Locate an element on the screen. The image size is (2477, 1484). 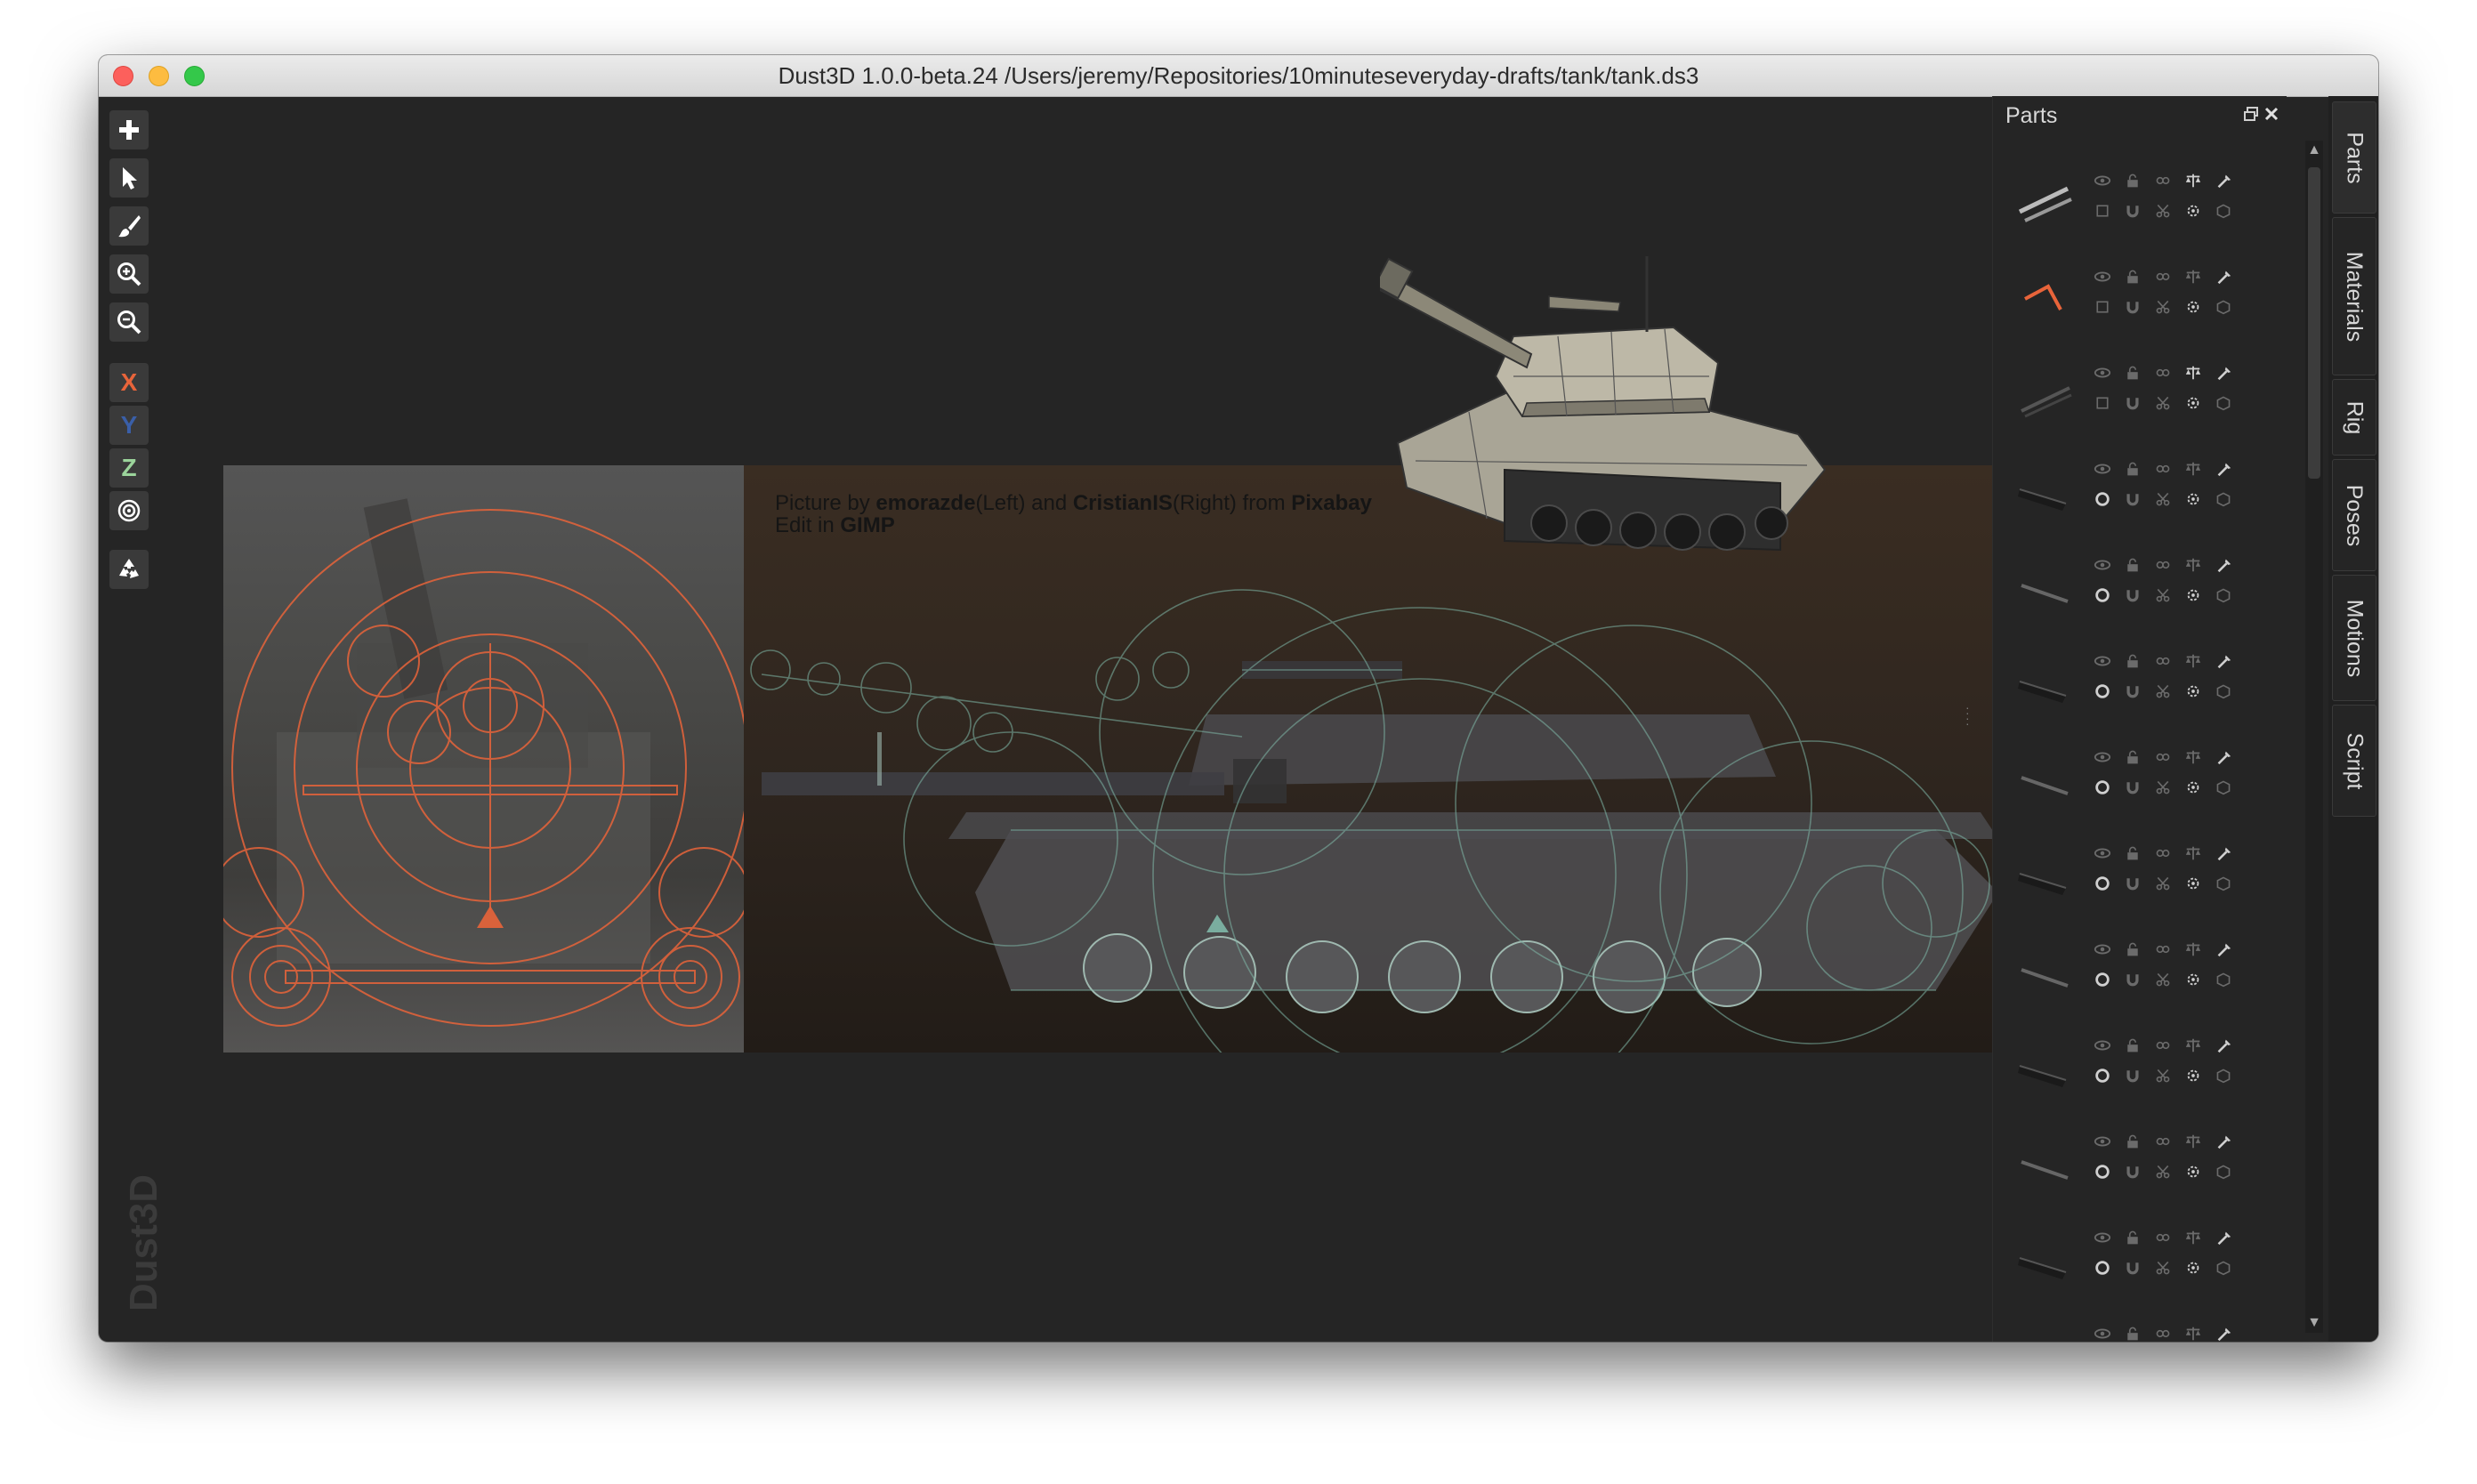
tab-poses: Poses is located at coordinates (2354, 515).